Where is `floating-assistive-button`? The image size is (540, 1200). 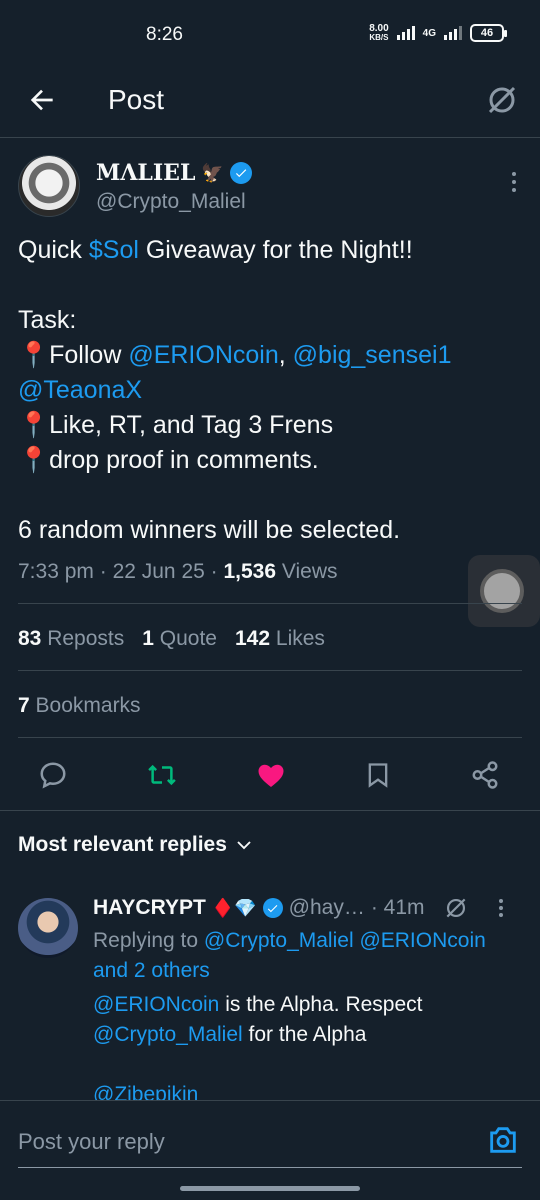
floating-assistive-button is located at coordinates (504, 591).